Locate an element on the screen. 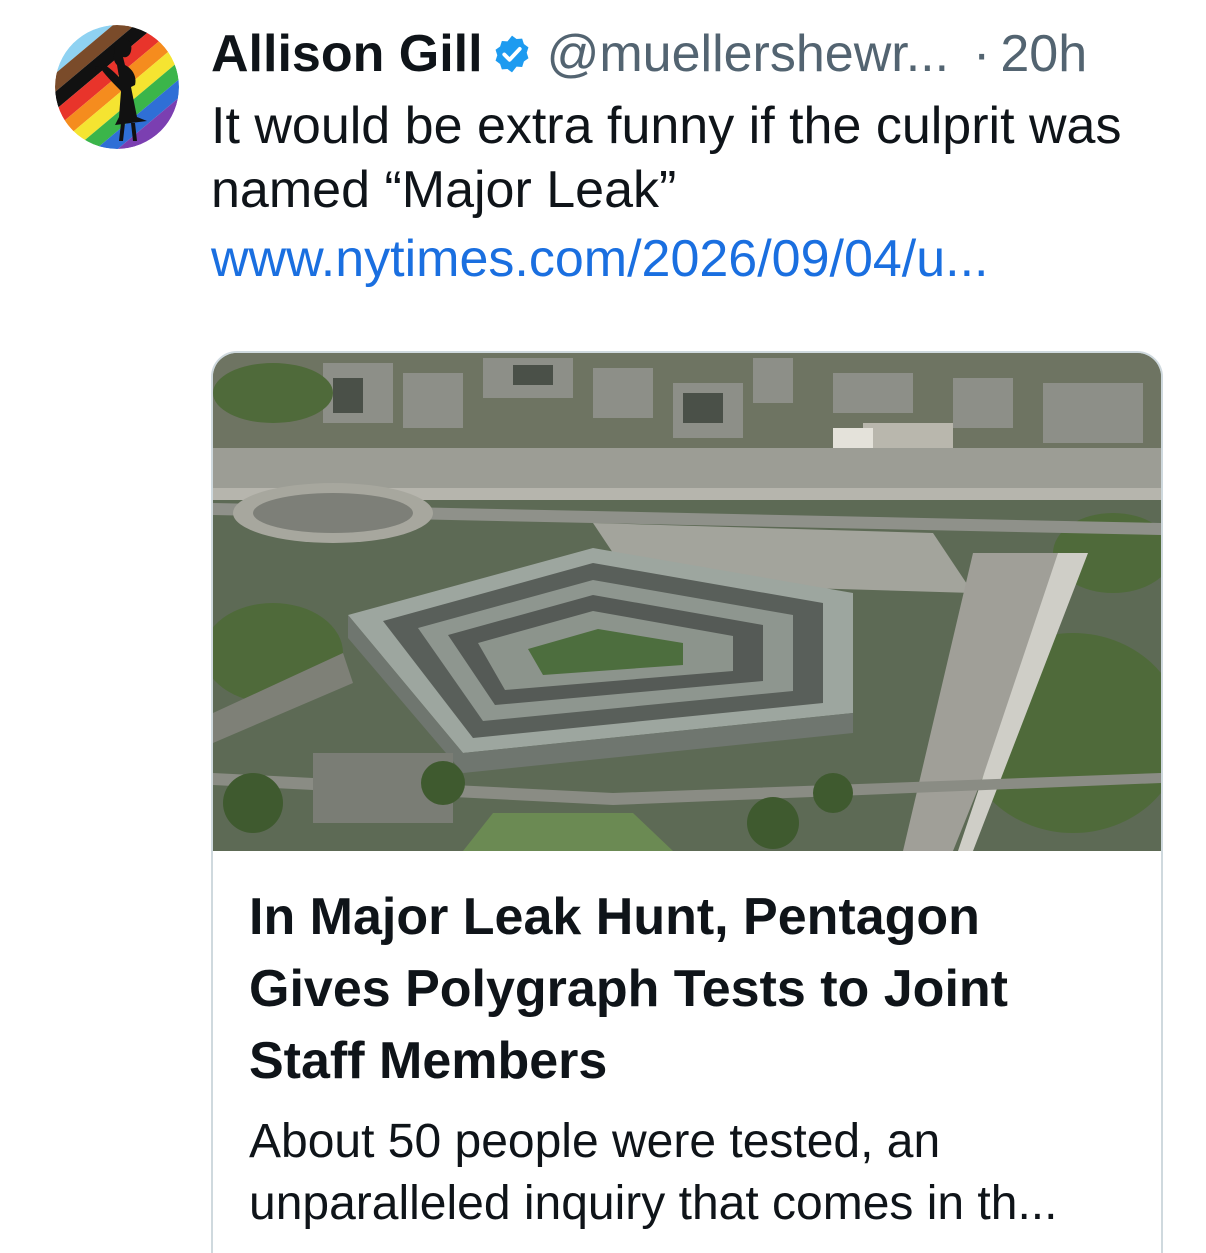  display-name: Allison Gill is located at coordinates (347, 54).